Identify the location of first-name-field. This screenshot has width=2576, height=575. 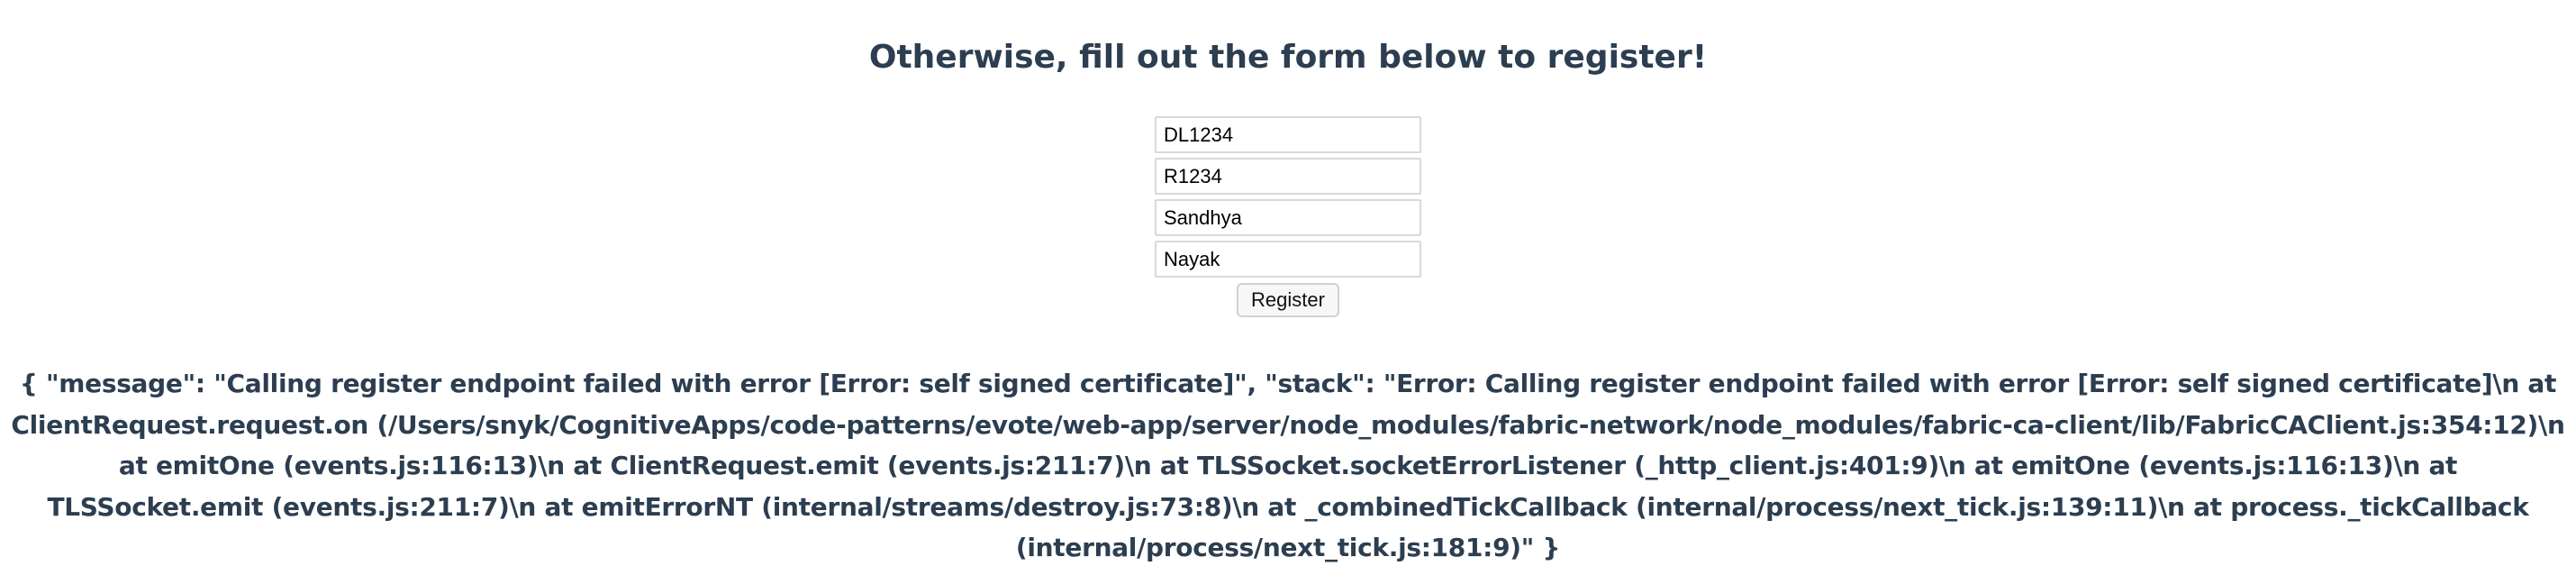
(1288, 217).